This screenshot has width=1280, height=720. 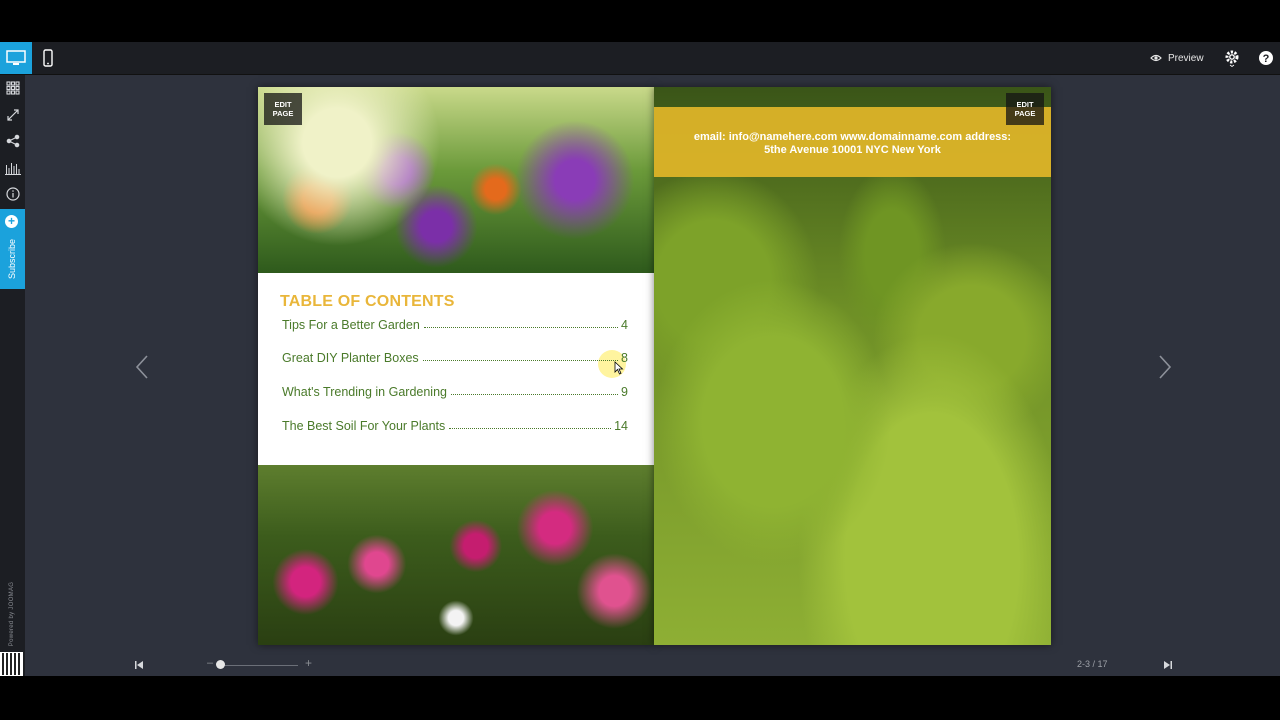 What do you see at coordinates (455, 390) in the screenshot?
I see `toc-item: What's Trending in Gardening 9` at bounding box center [455, 390].